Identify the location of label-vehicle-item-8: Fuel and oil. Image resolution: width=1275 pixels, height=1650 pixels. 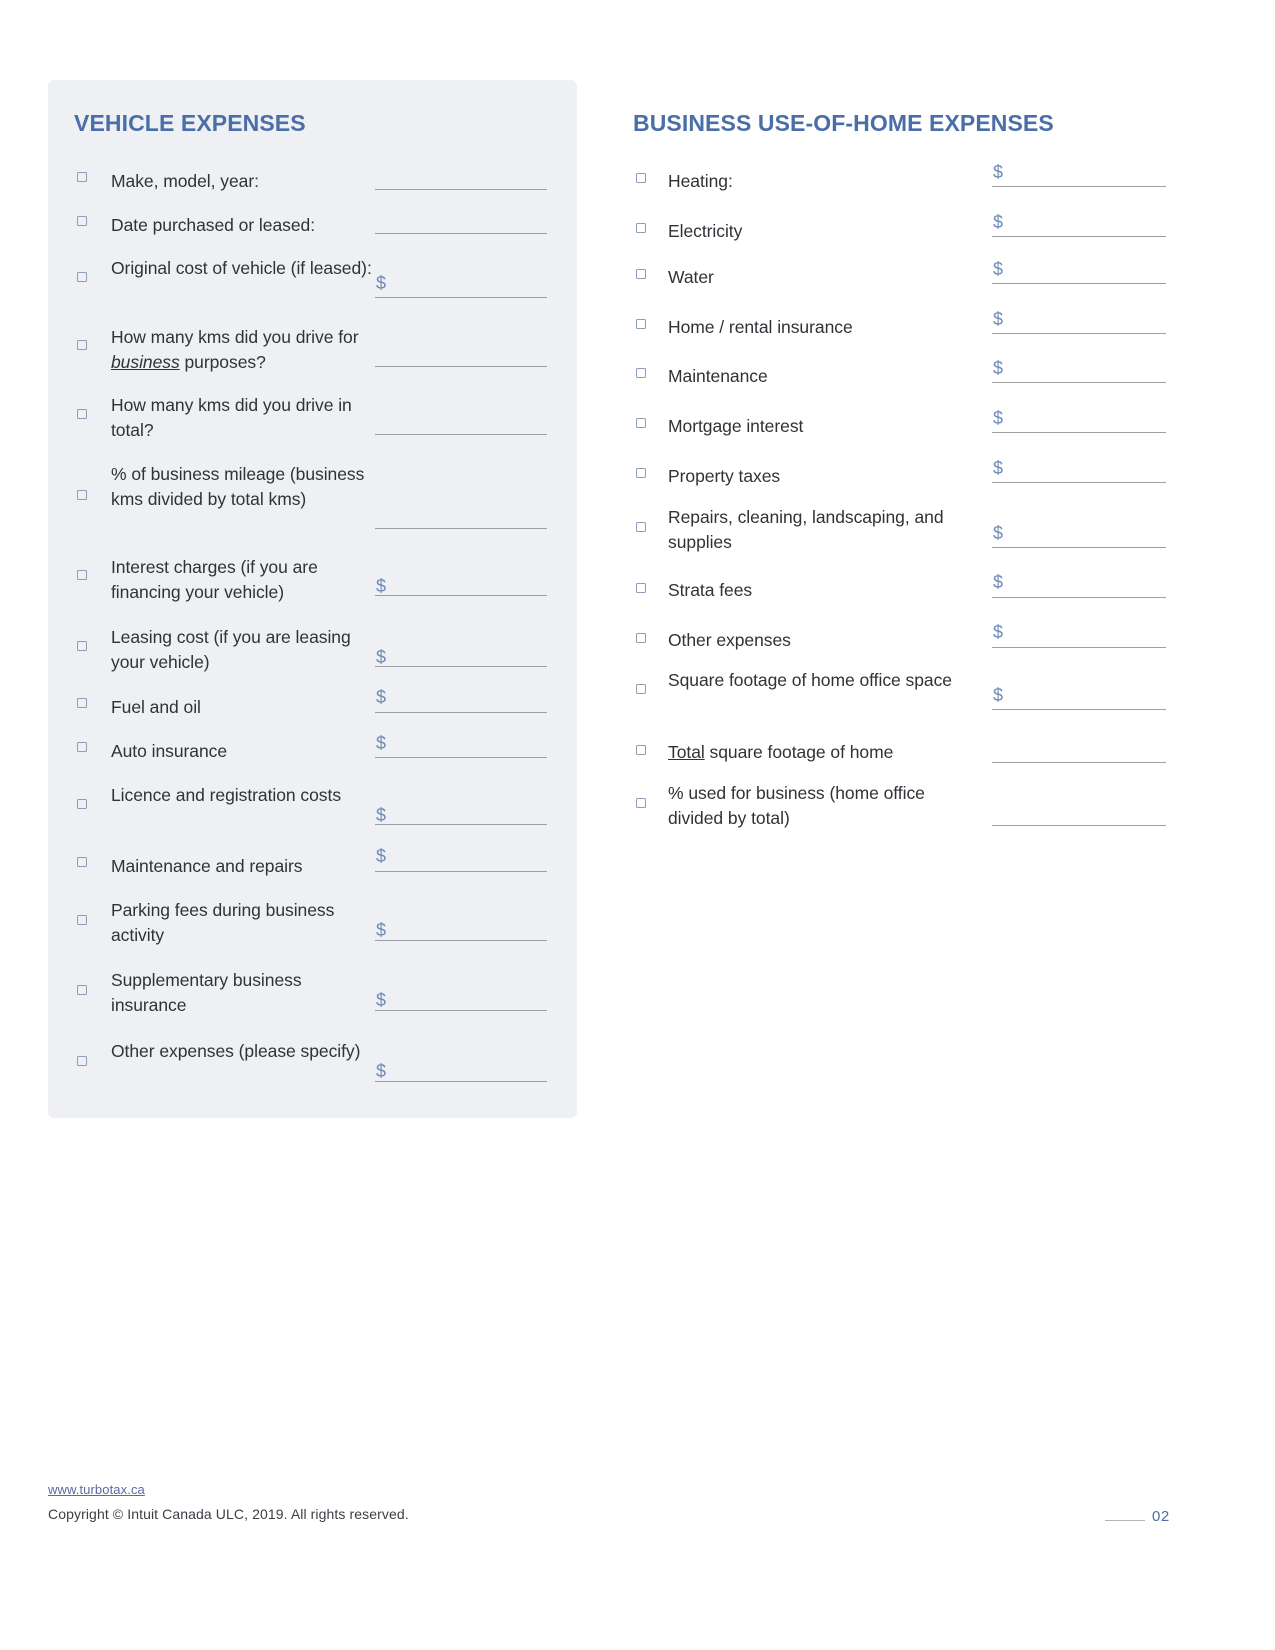
(156, 707).